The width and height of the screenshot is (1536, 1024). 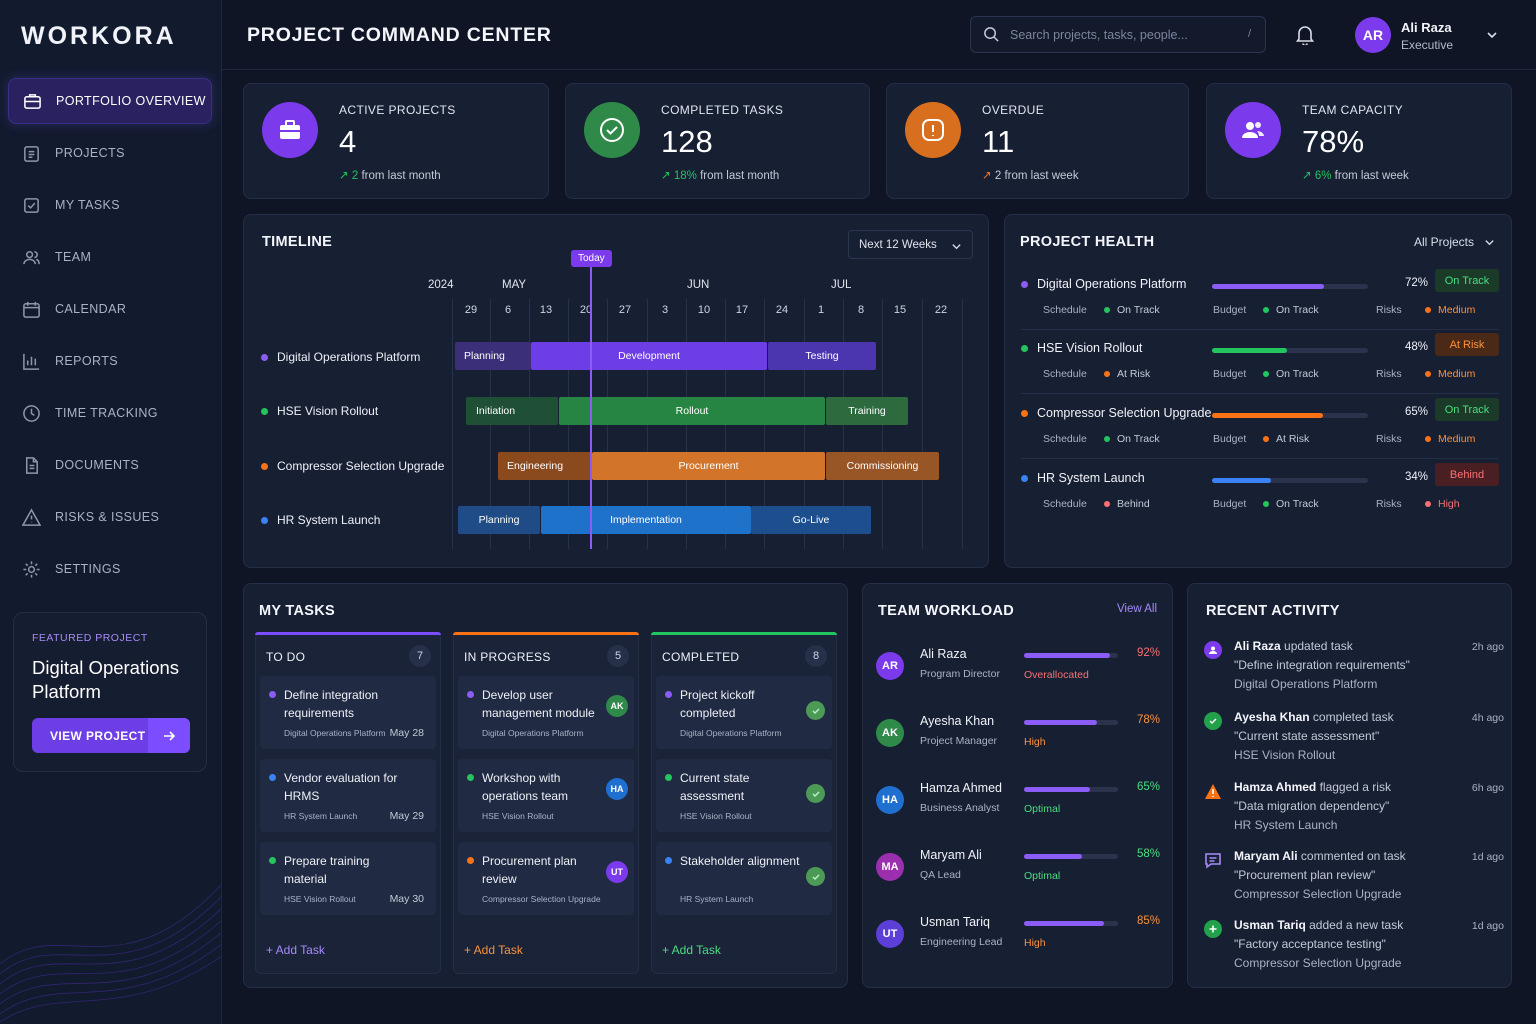 What do you see at coordinates (111, 735) in the screenshot?
I see `view-project-button: VIEW PROJECT` at bounding box center [111, 735].